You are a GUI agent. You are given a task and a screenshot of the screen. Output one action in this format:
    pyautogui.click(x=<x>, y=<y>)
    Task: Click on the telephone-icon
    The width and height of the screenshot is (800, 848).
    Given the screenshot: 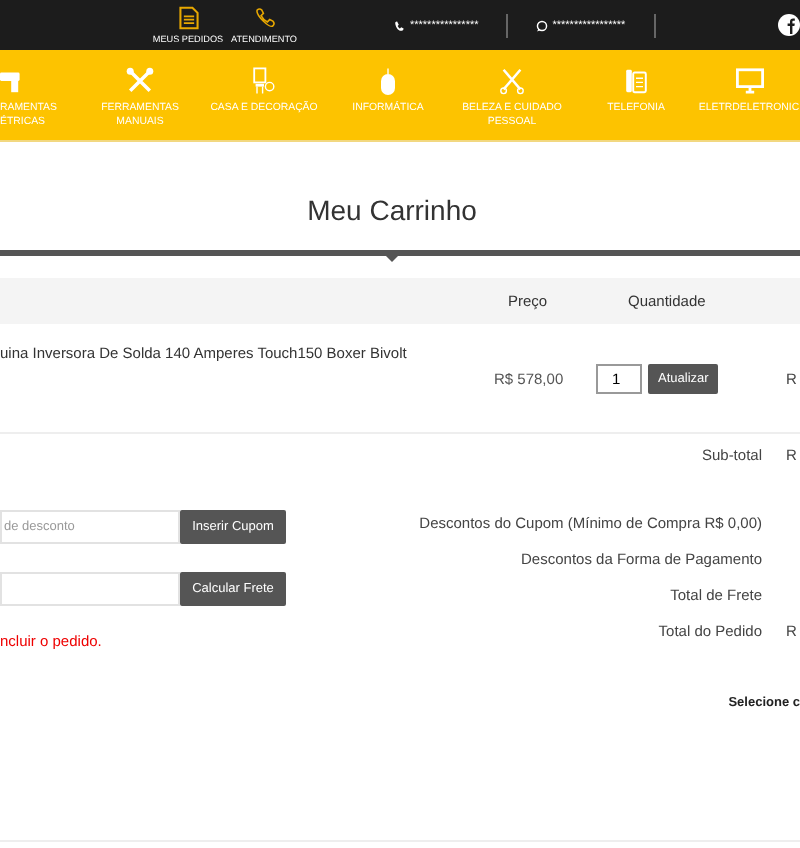 What is the action you would take?
    pyautogui.click(x=636, y=81)
    